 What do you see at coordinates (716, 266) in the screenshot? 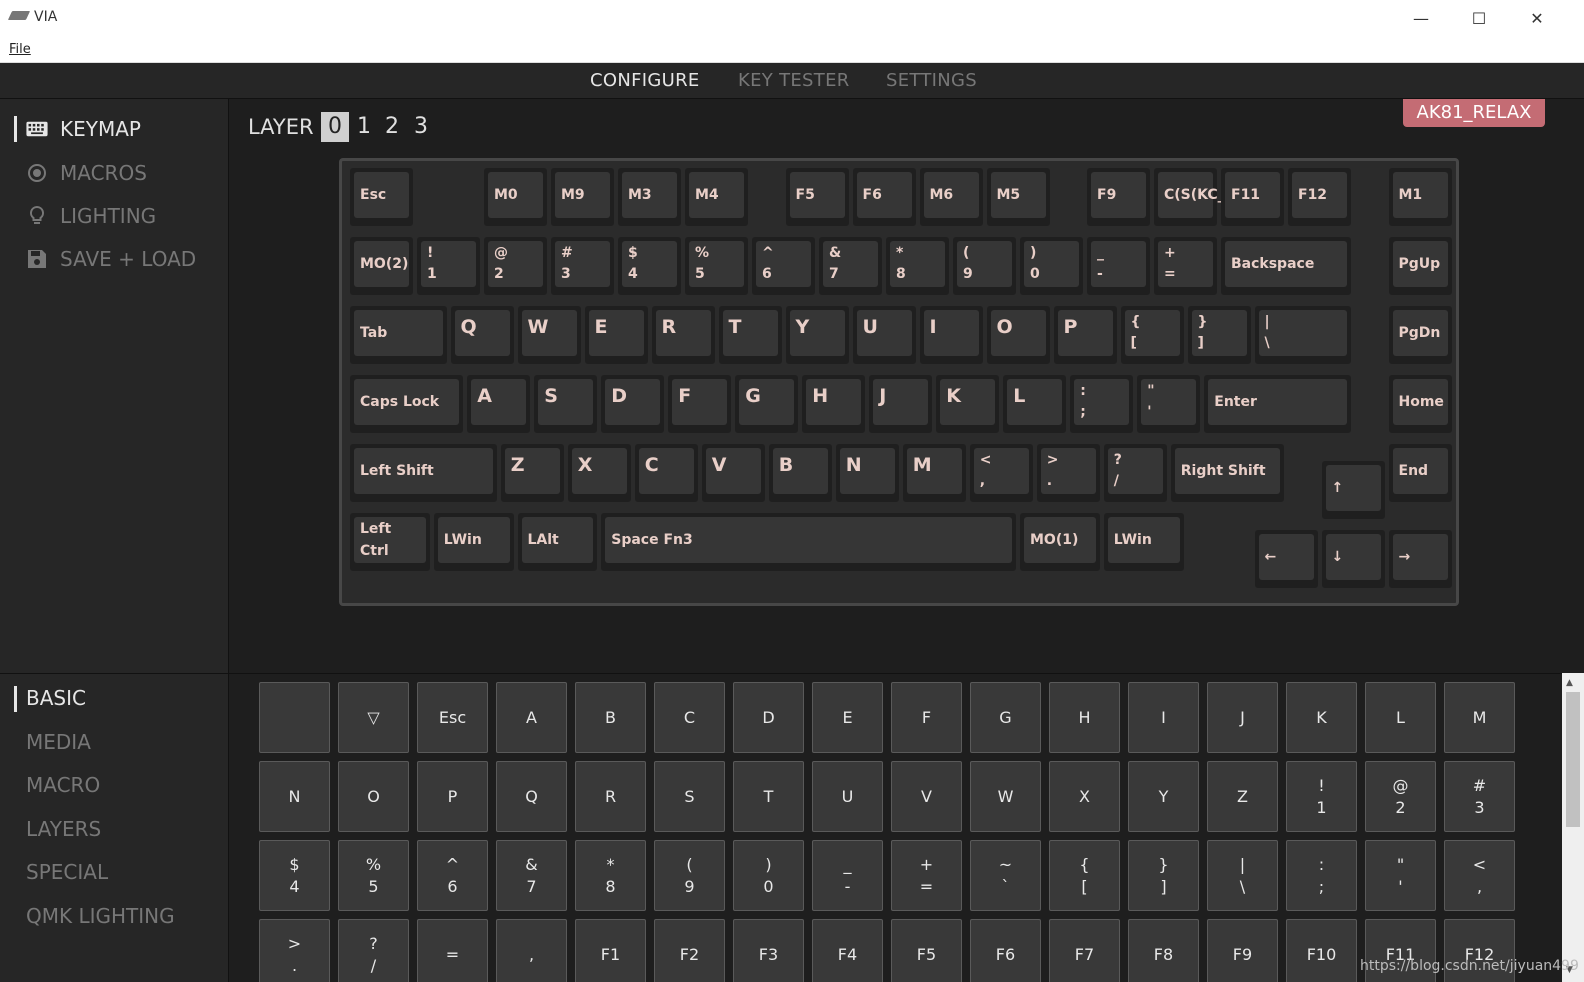
I see `keymap-key: % 5` at bounding box center [716, 266].